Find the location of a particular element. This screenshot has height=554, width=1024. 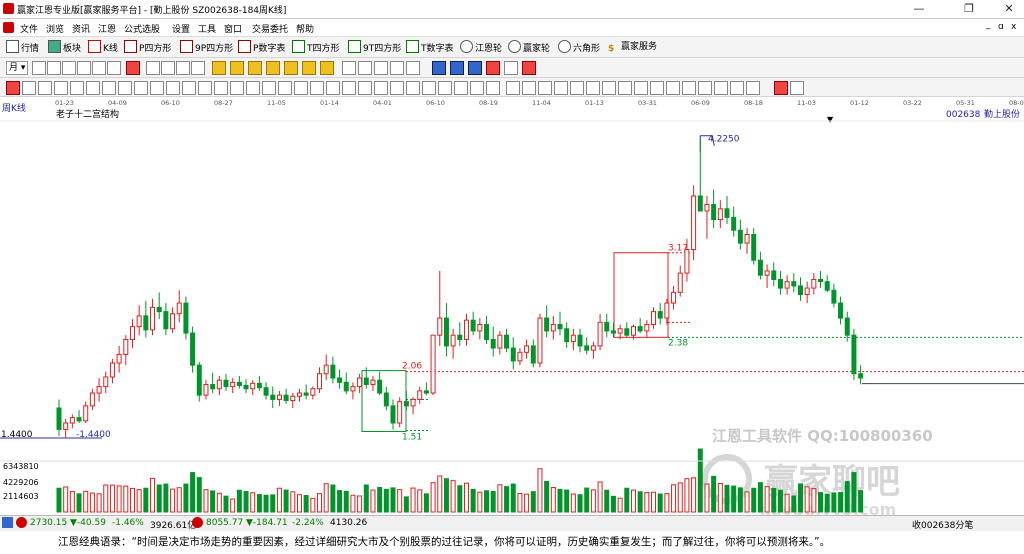

tool-prev-icon is located at coordinates (183, 68).